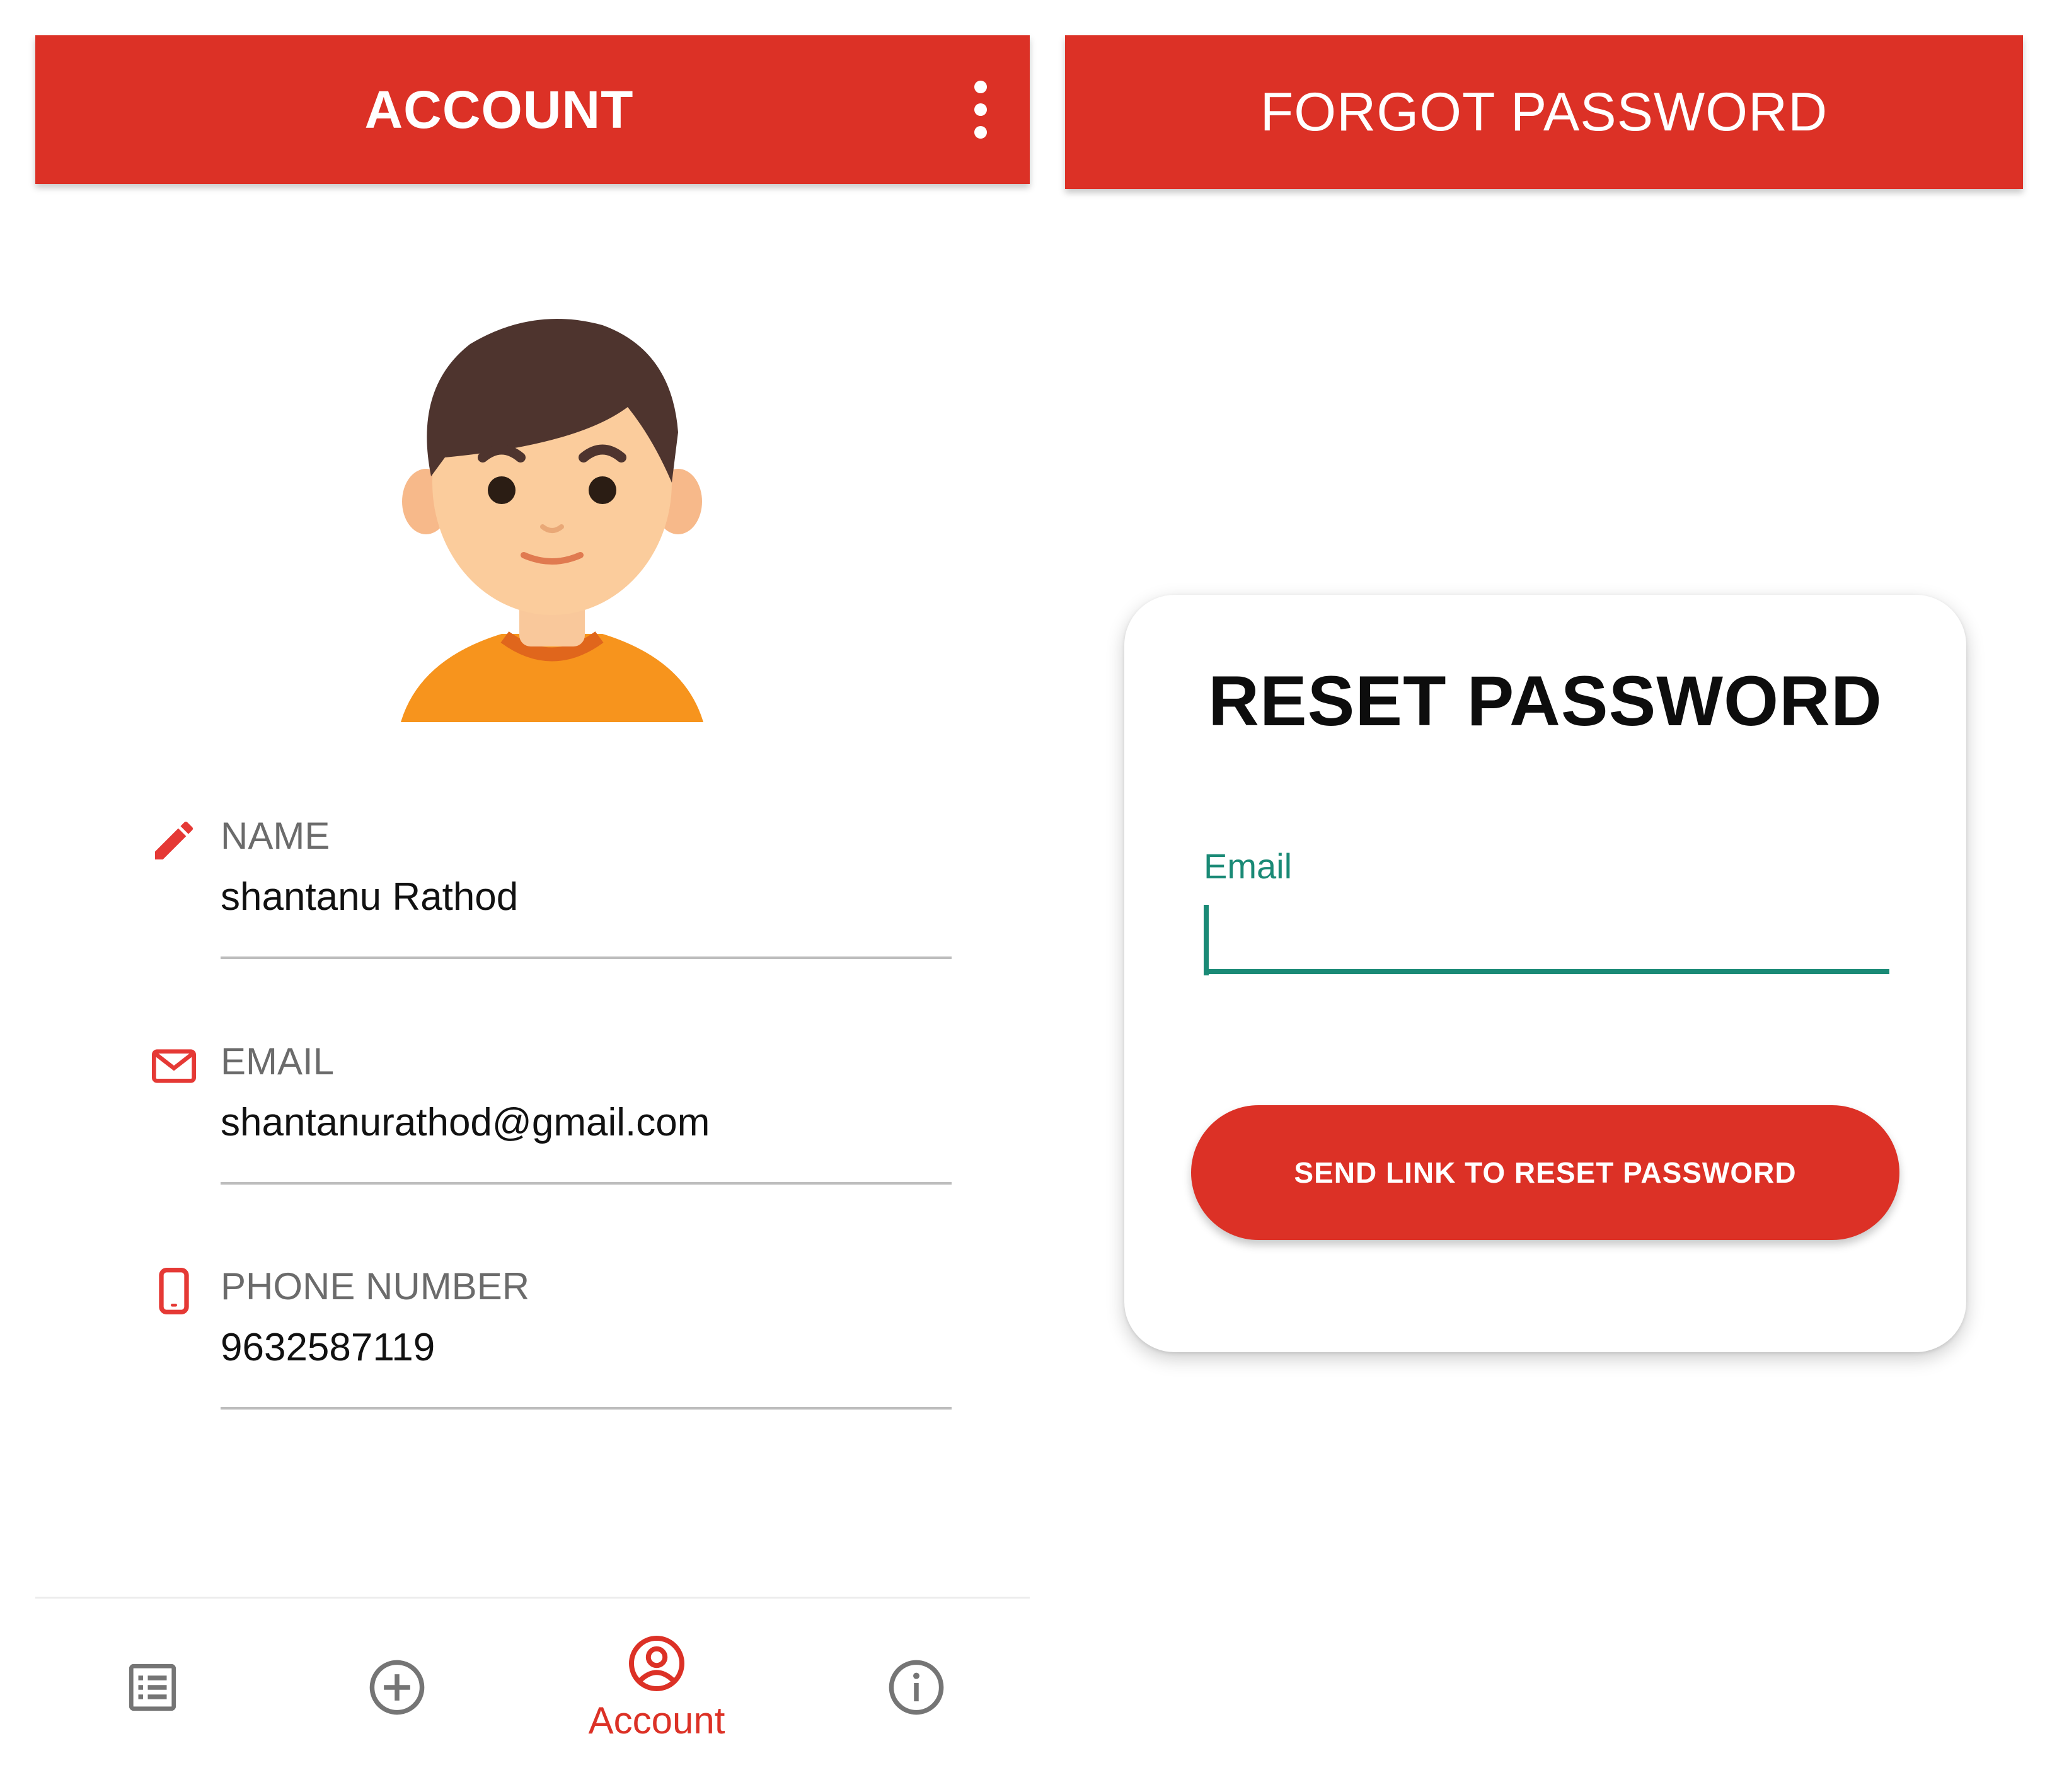 The width and height of the screenshot is (2057, 1792). What do you see at coordinates (174, 1291) in the screenshot?
I see `phone-icon` at bounding box center [174, 1291].